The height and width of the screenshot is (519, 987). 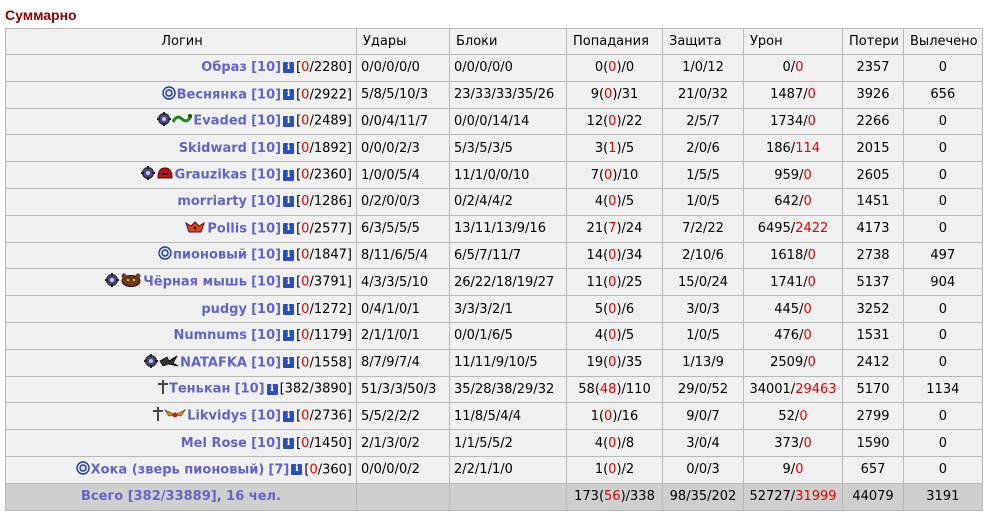 What do you see at coordinates (210, 255) in the screenshot?
I see `player-name-link: пионовый` at bounding box center [210, 255].